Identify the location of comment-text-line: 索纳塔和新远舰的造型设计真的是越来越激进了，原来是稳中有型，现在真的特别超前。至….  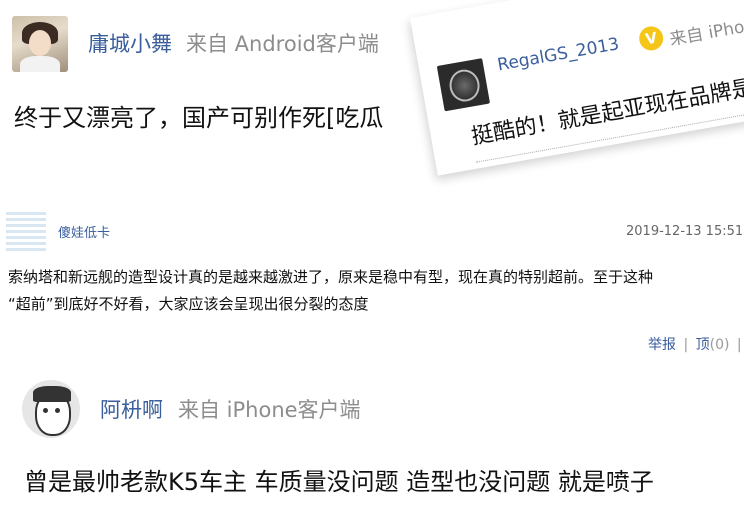
(331, 277).